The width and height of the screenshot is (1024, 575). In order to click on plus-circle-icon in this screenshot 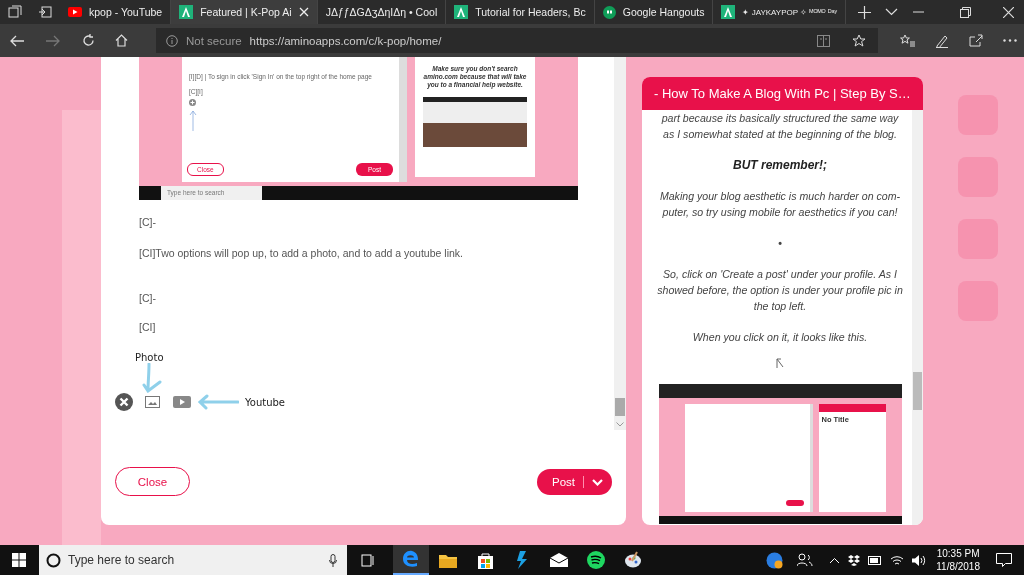, I will do `click(192, 102)`.